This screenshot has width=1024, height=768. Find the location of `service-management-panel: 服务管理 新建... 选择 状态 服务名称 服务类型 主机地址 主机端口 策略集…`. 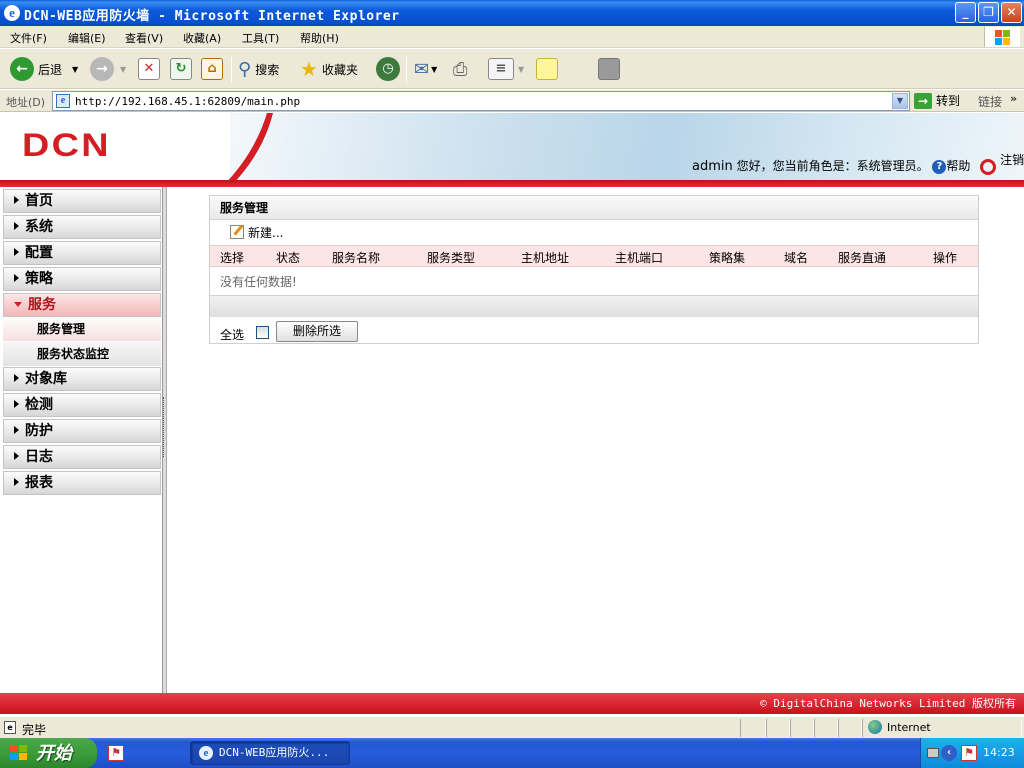

service-management-panel: 服务管理 新建... 选择 状态 服务名称 服务类型 主机地址 主机端口 策略集… is located at coordinates (594, 269).